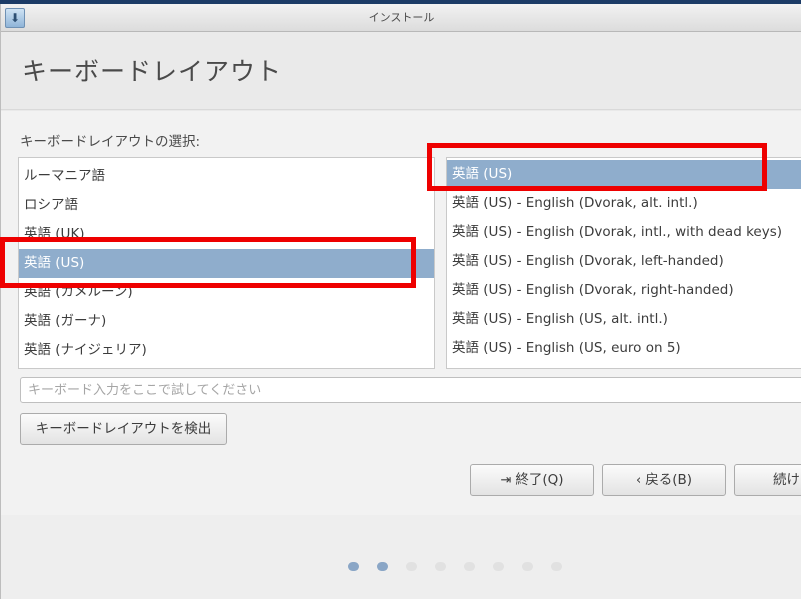 The width and height of the screenshot is (801, 599). I want to click on language-item: 英語 (ナイジェリア), so click(226, 350).